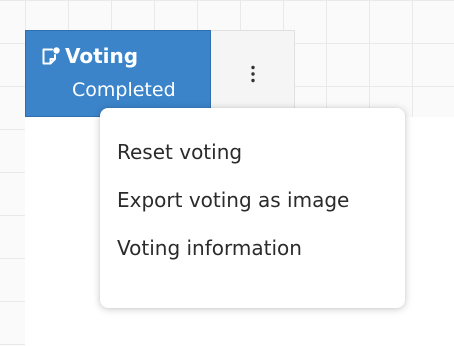 This screenshot has height=346, width=454. I want to click on voting-status-button: Voting Completed, so click(118, 73).